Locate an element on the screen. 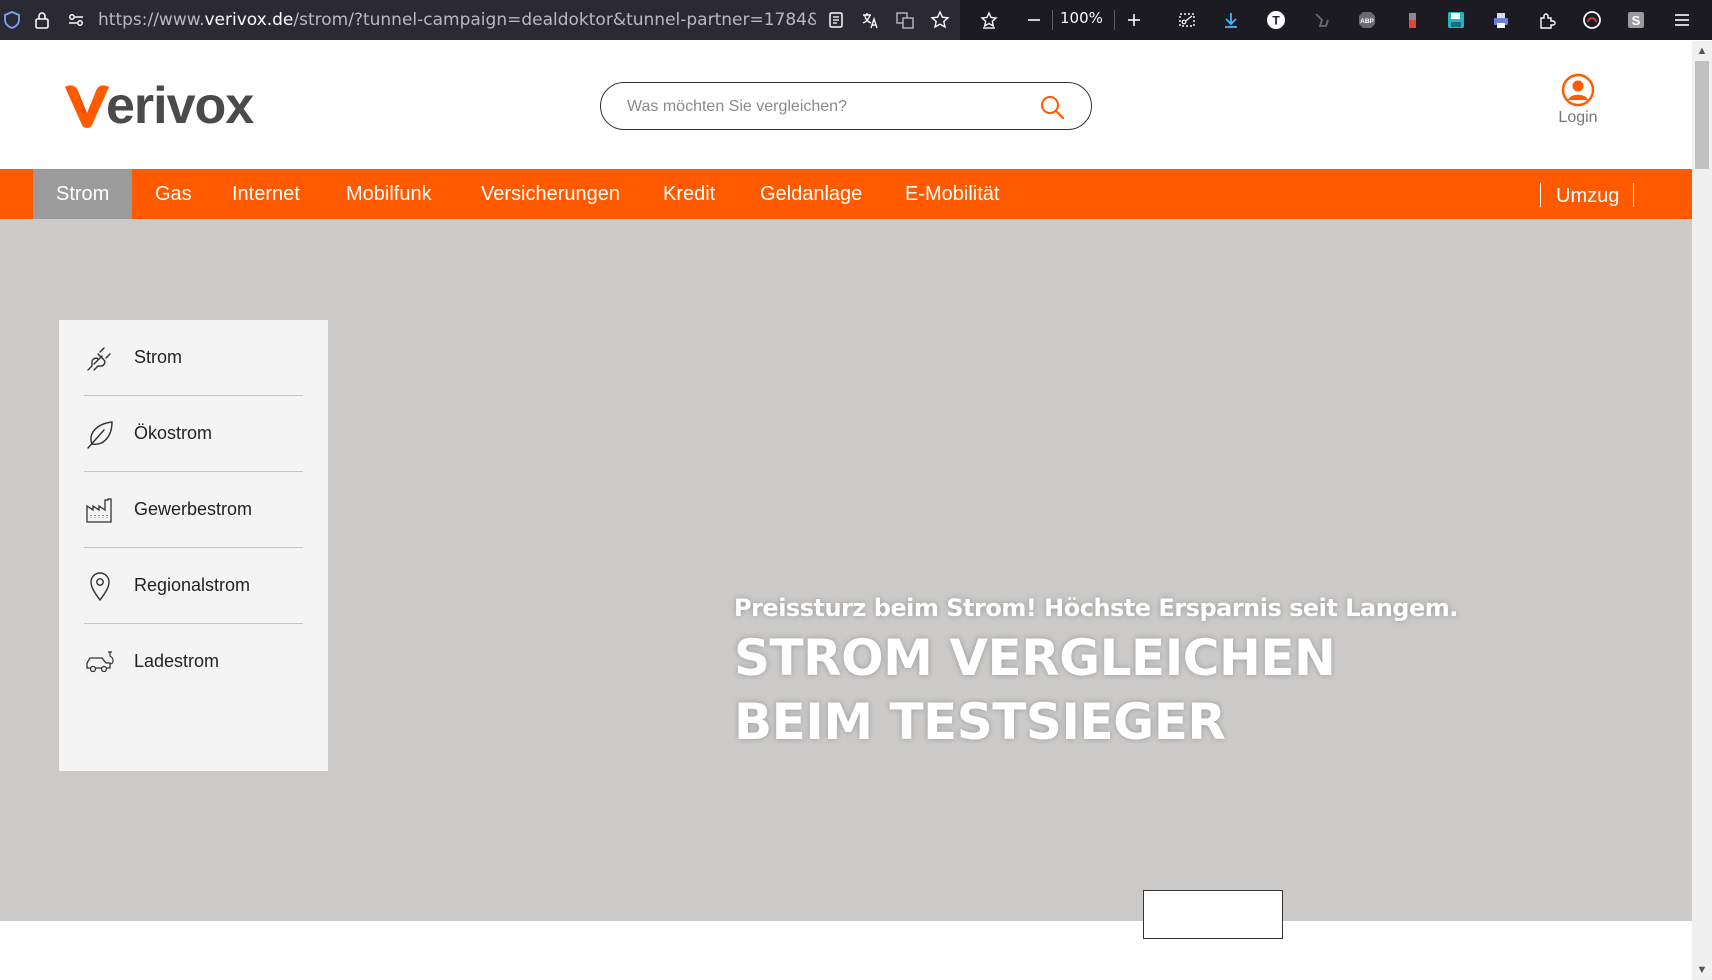 Image resolution: width=1712 pixels, height=980 pixels. user-icon is located at coordinates (1578, 90).